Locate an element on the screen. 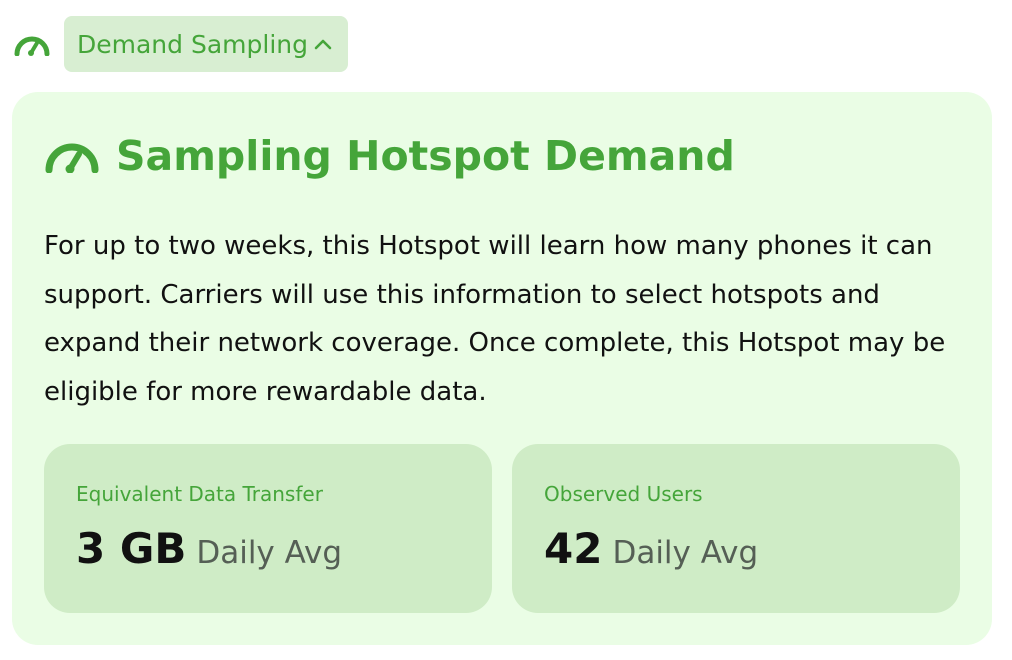  card-title-row: Sampling Hotspot Demand is located at coordinates (389, 156).